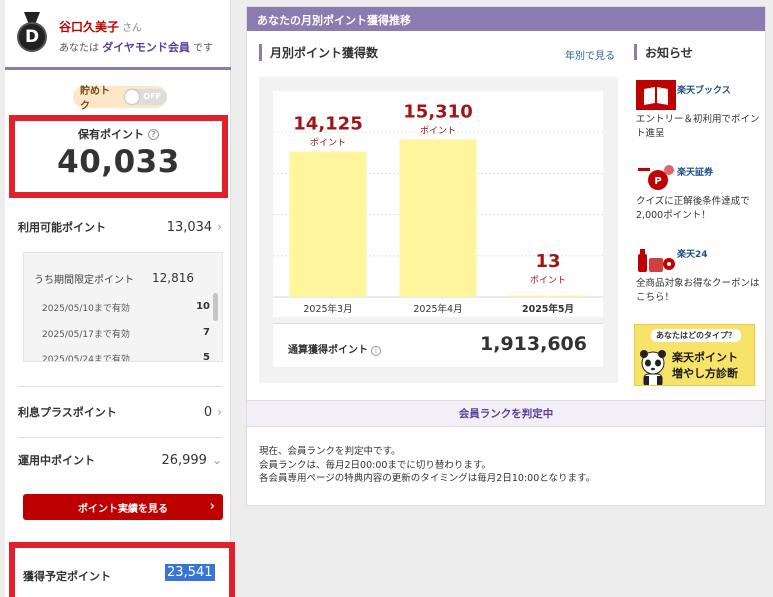 This screenshot has height=597, width=773. I want to click on news-item-rakuten24: 楽天24 全商品対象お得なクーポンはこちら！, so click(697, 284).